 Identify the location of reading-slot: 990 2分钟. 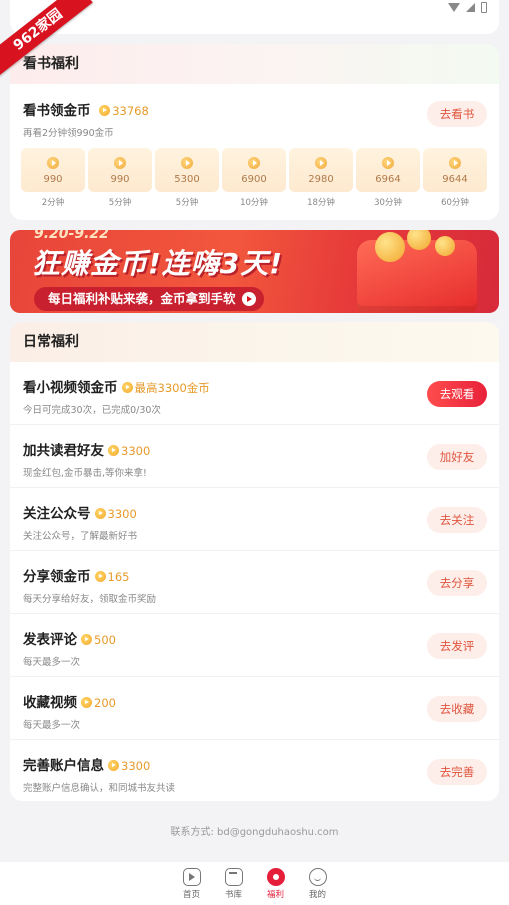
(53, 178).